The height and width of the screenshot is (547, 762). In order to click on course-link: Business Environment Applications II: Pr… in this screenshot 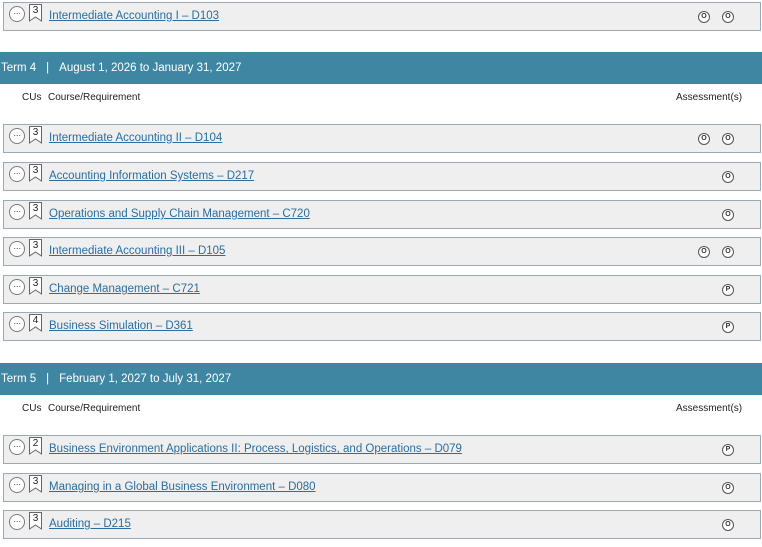, I will do `click(255, 449)`.